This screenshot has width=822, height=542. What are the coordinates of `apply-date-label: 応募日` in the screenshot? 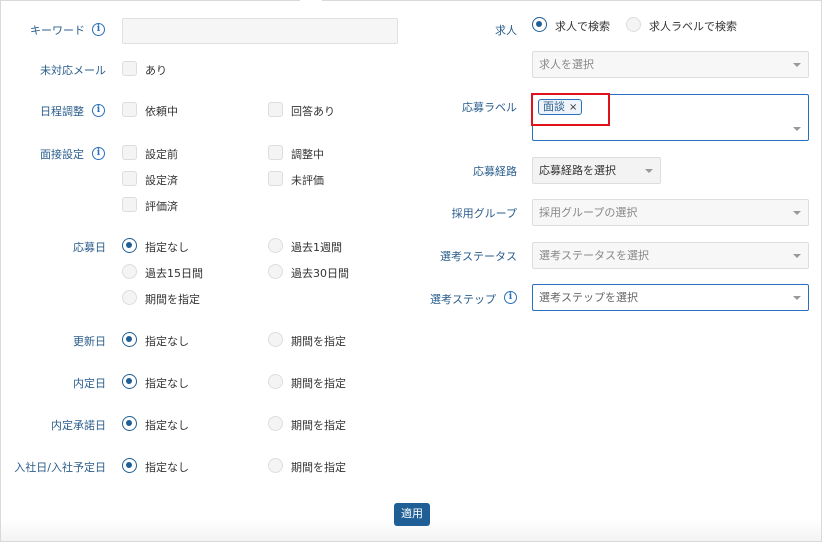 It's located at (89, 247).